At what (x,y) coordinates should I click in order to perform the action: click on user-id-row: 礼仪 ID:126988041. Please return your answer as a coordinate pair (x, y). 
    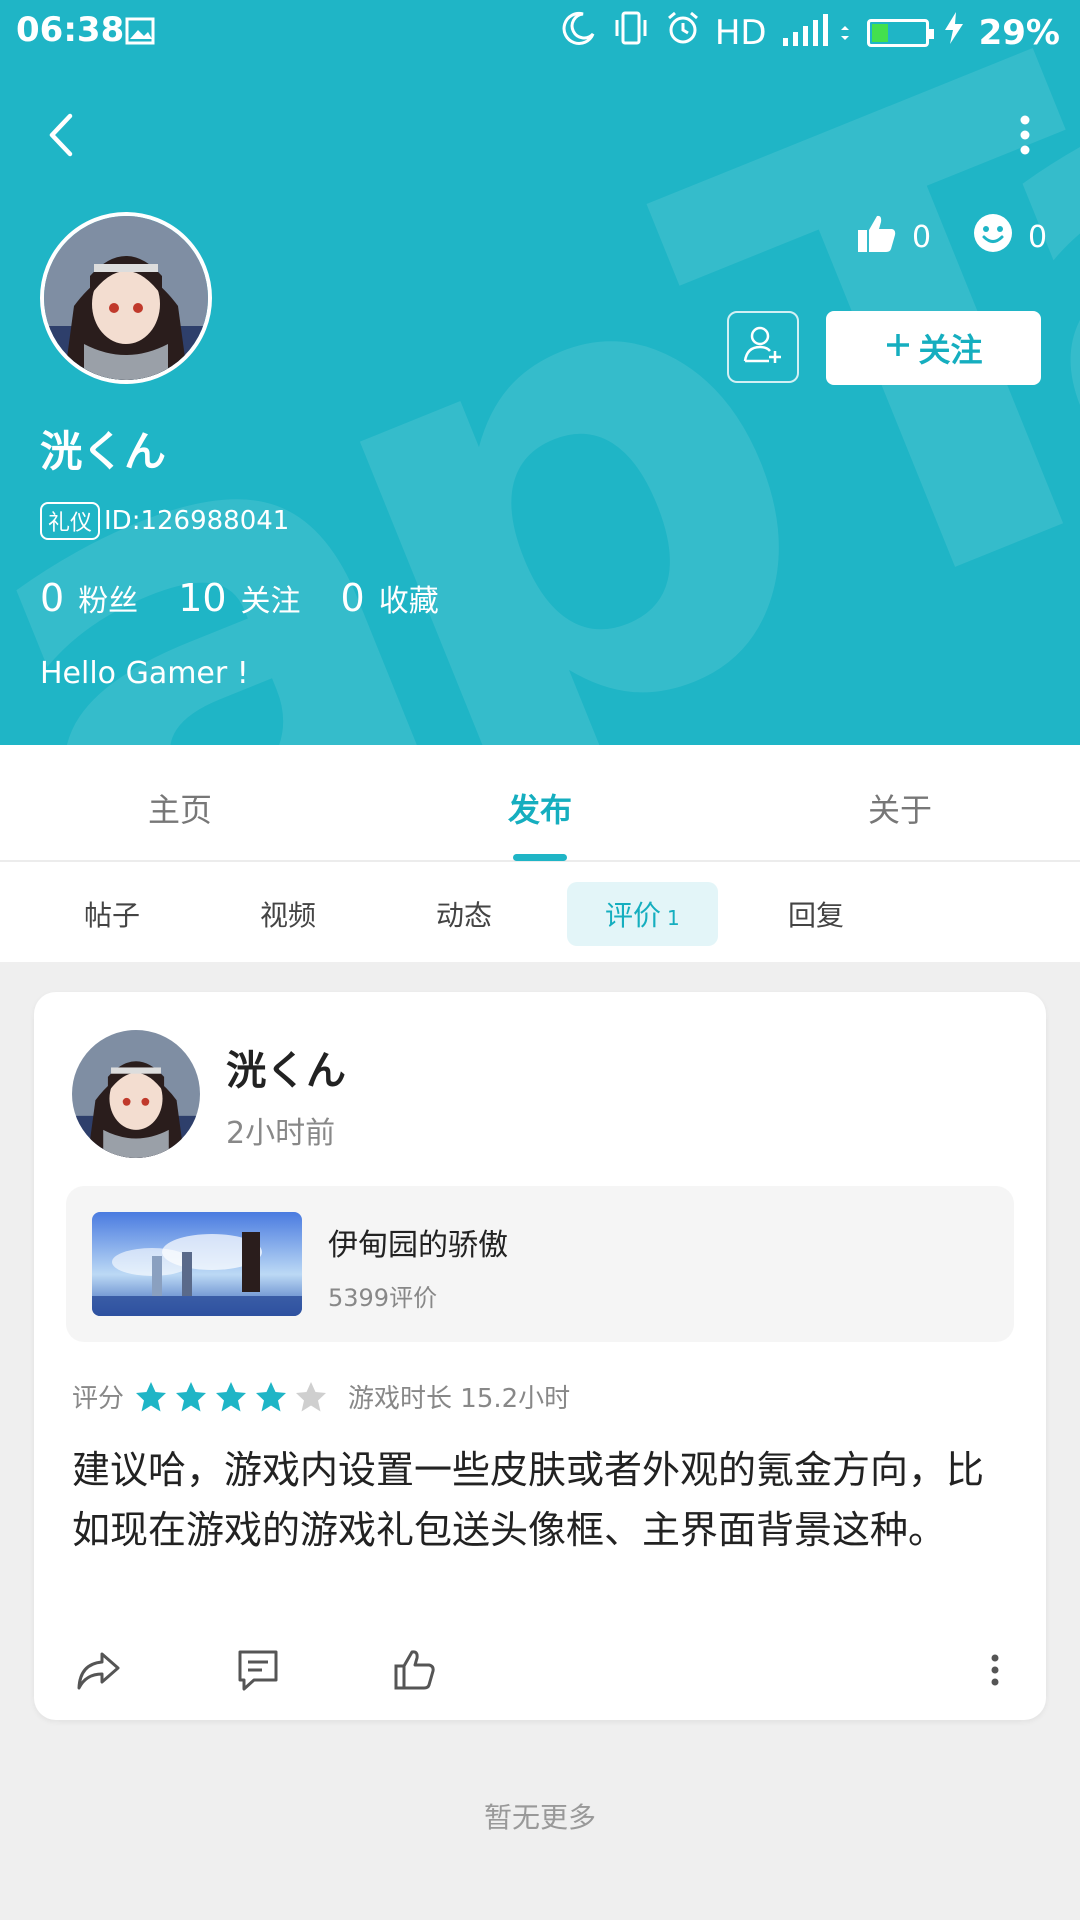
    Looking at the image, I should click on (164, 521).